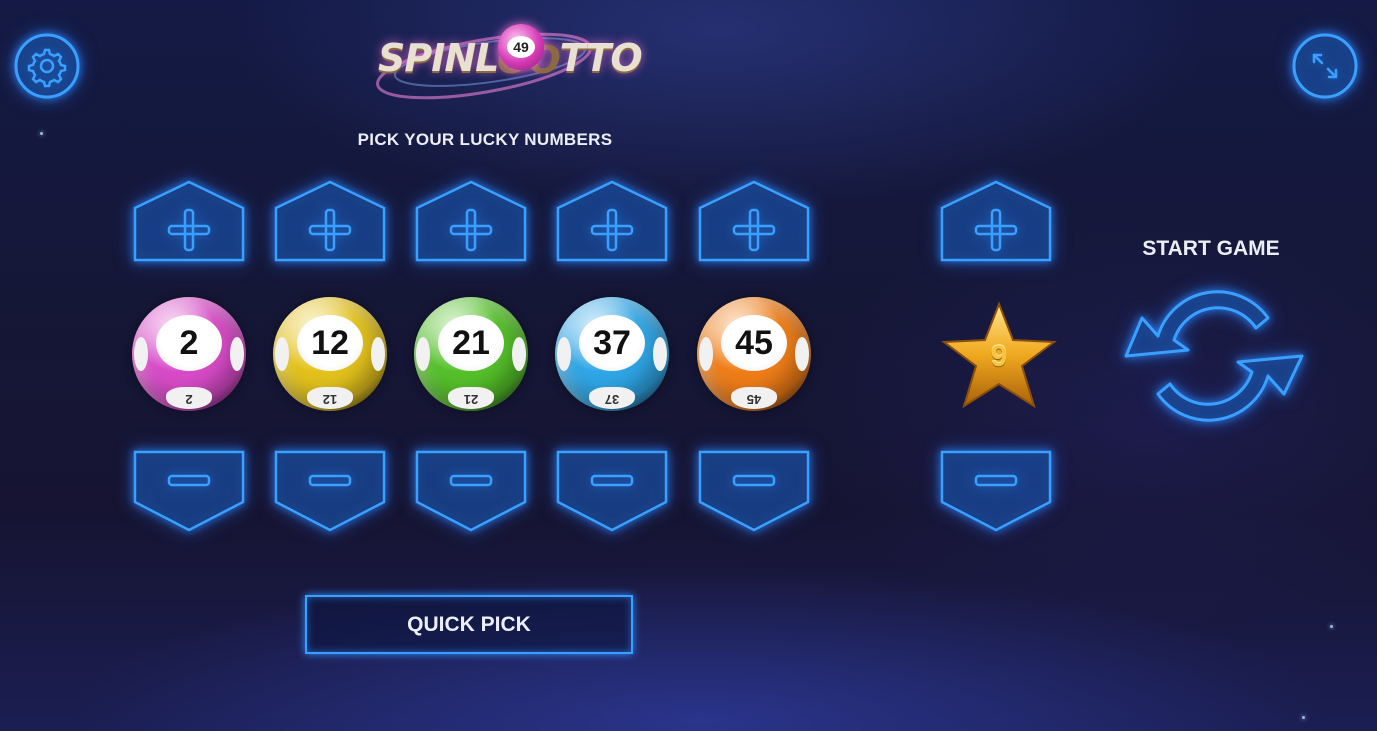  I want to click on lotto-ball: 21 21, so click(471, 354).